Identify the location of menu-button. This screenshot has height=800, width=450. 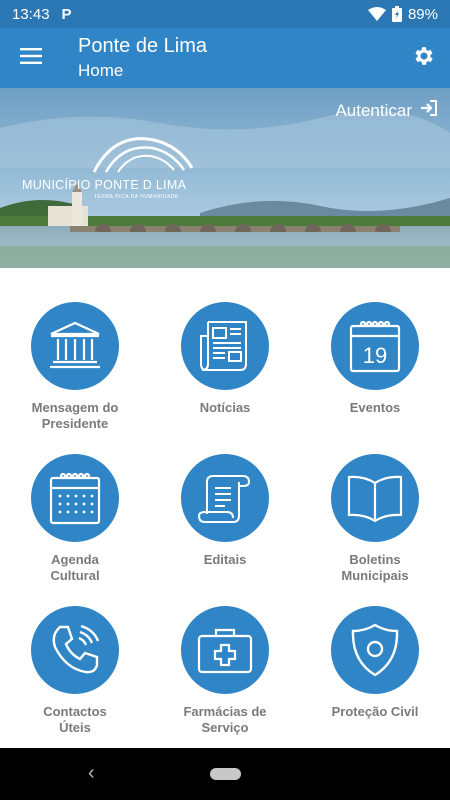
(31, 58).